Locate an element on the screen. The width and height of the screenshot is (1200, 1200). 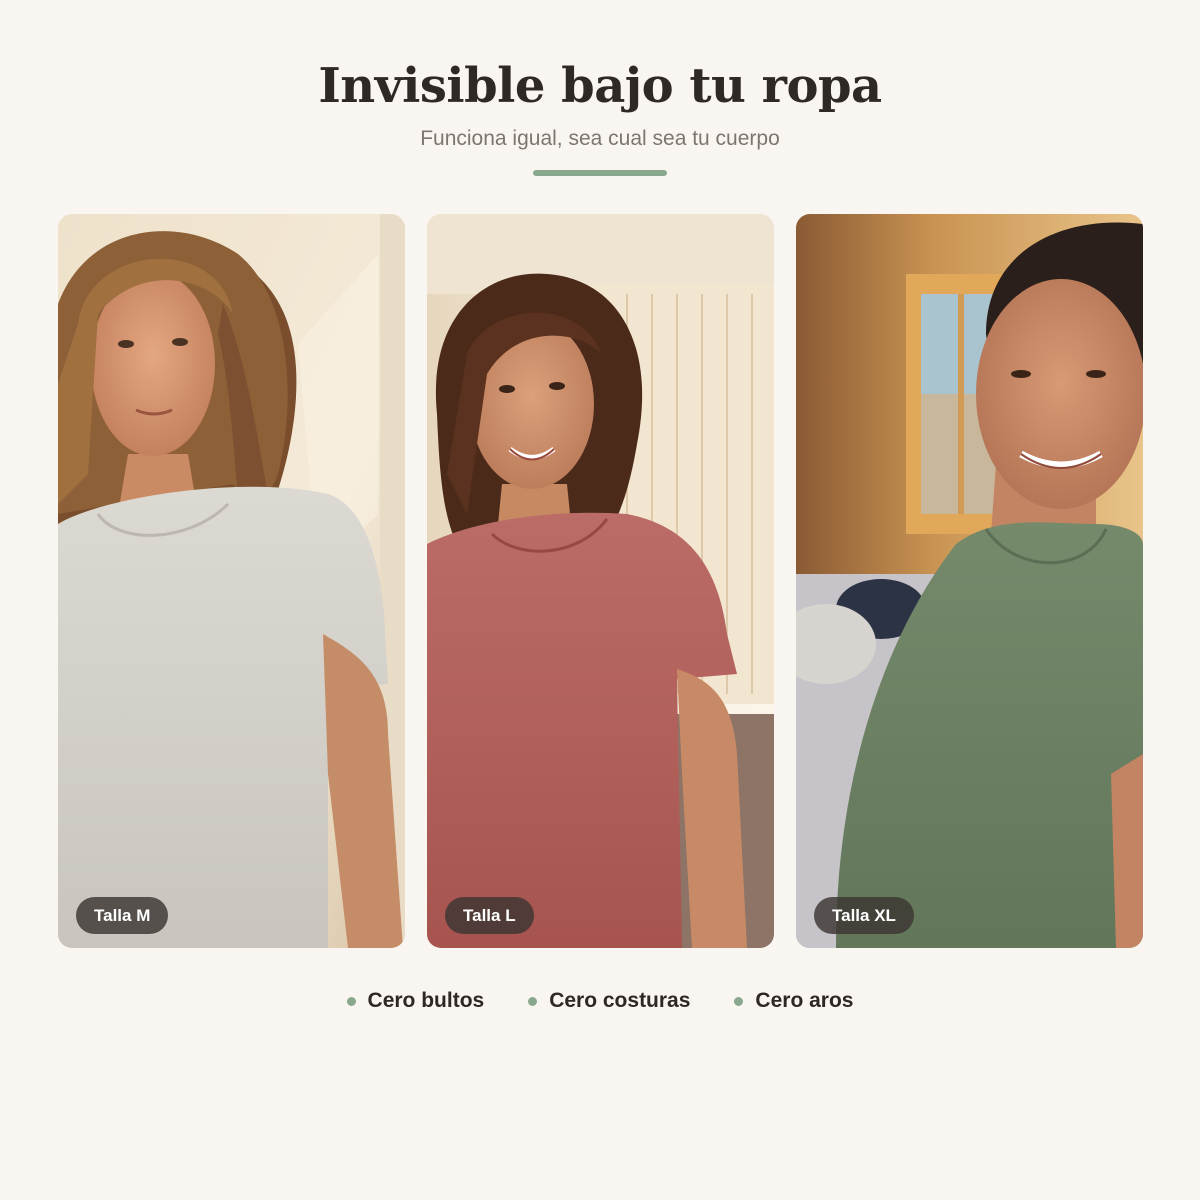
size-badge: Talla M is located at coordinates (122, 915).